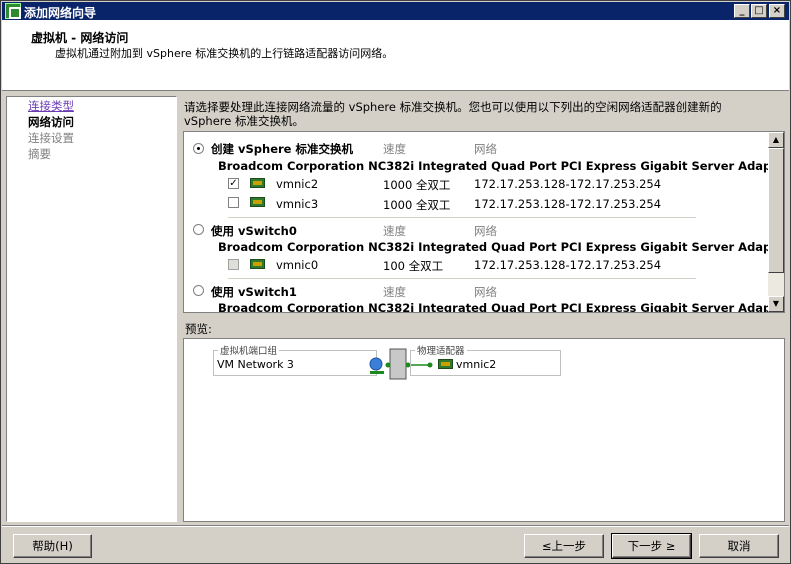 This screenshot has height=564, width=791. I want to click on preview-label: 预览:, so click(198, 329).